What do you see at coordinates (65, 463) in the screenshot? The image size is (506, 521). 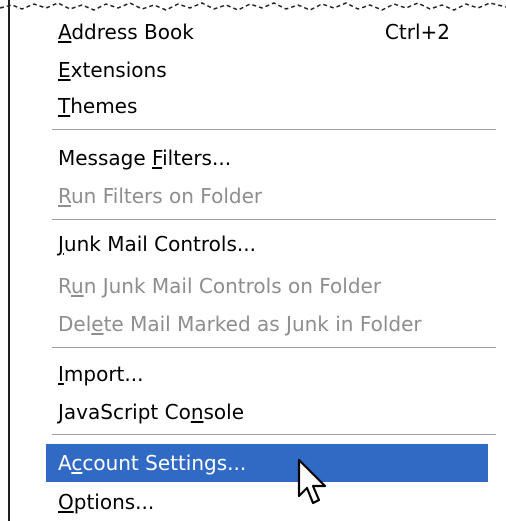 I see `label-start: A` at bounding box center [65, 463].